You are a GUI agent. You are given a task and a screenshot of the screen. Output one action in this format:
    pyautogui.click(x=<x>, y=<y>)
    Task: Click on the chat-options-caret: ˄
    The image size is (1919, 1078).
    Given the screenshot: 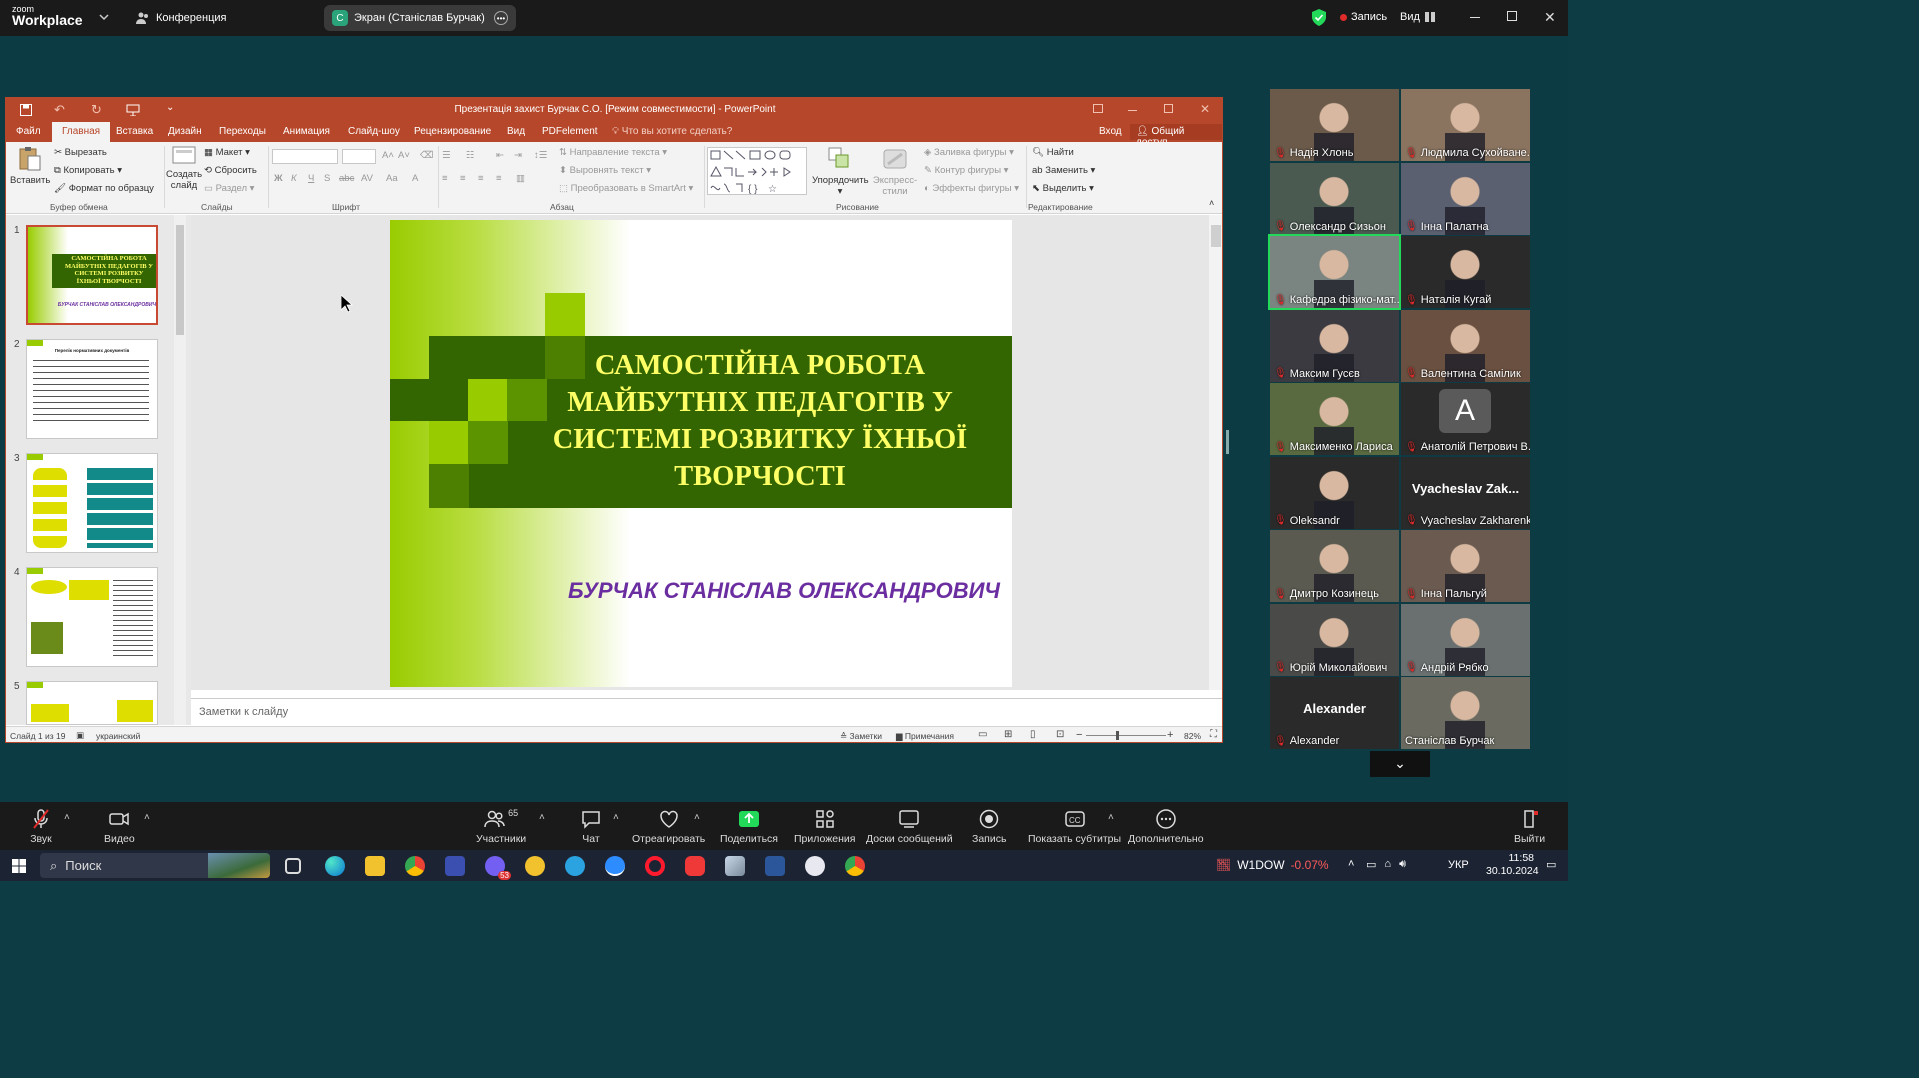 What is the action you would take?
    pyautogui.click(x=616, y=817)
    